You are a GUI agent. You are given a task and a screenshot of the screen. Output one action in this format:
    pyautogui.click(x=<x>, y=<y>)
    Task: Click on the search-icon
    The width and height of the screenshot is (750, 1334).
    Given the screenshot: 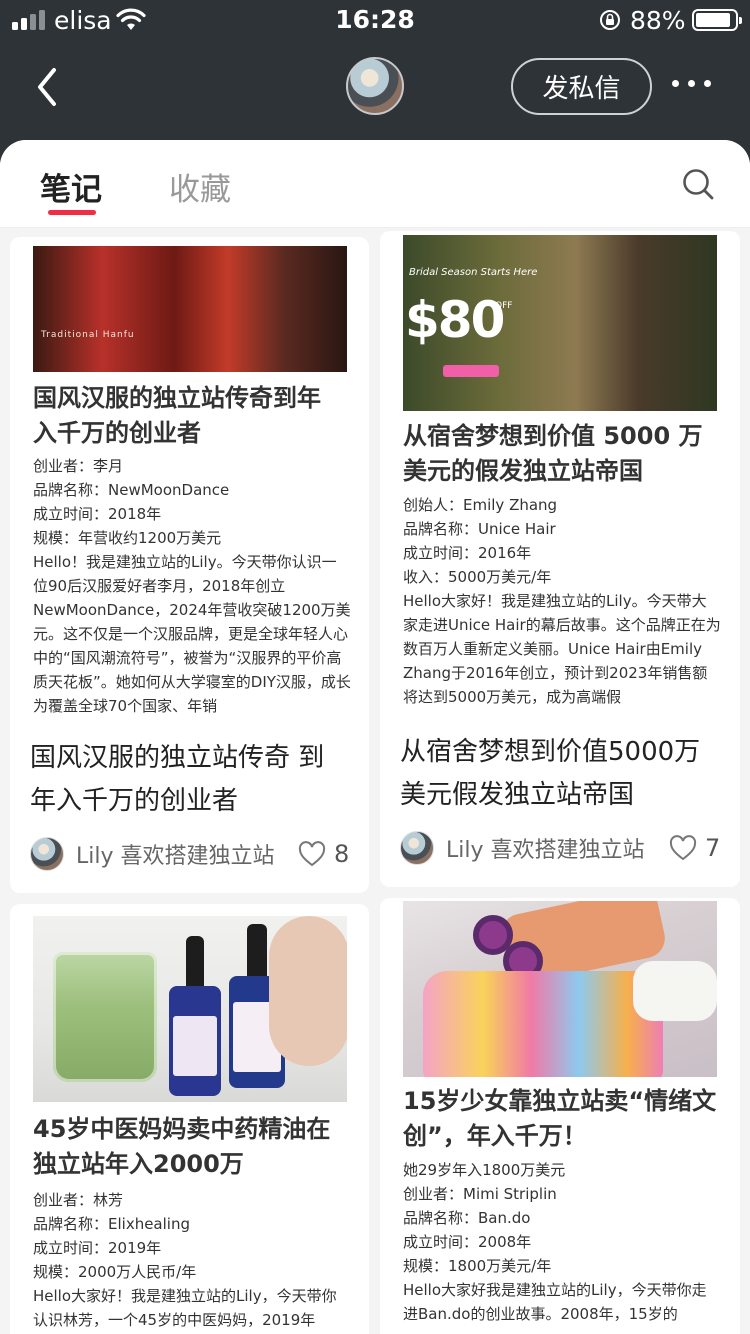 What is the action you would take?
    pyautogui.click(x=698, y=184)
    